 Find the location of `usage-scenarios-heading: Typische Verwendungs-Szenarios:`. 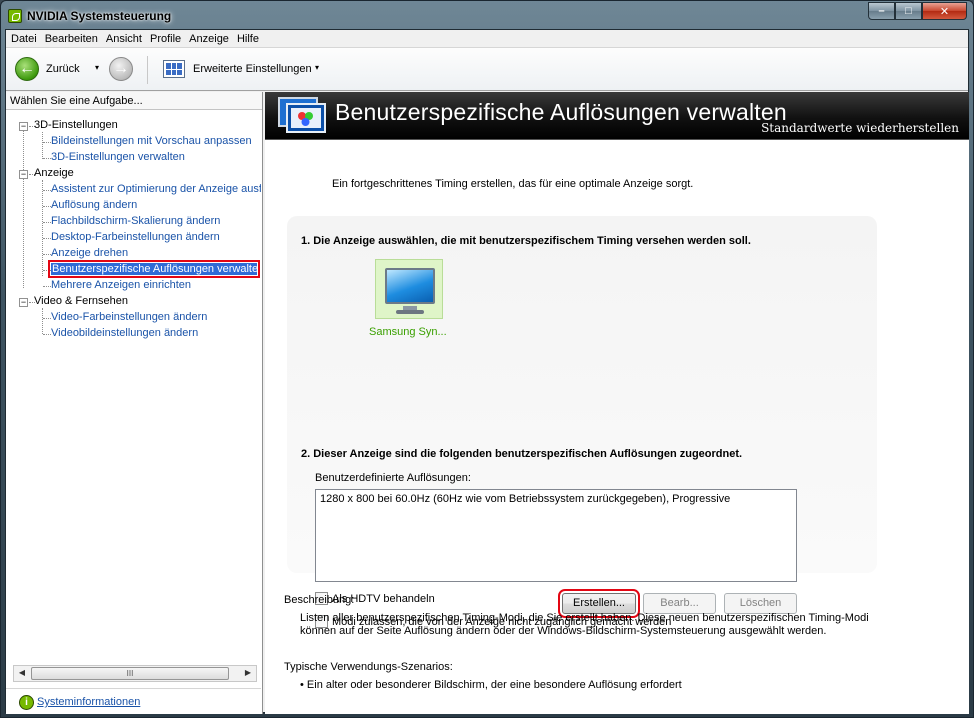

usage-scenarios-heading: Typische Verwendungs-Szenarios: is located at coordinates (368, 667).